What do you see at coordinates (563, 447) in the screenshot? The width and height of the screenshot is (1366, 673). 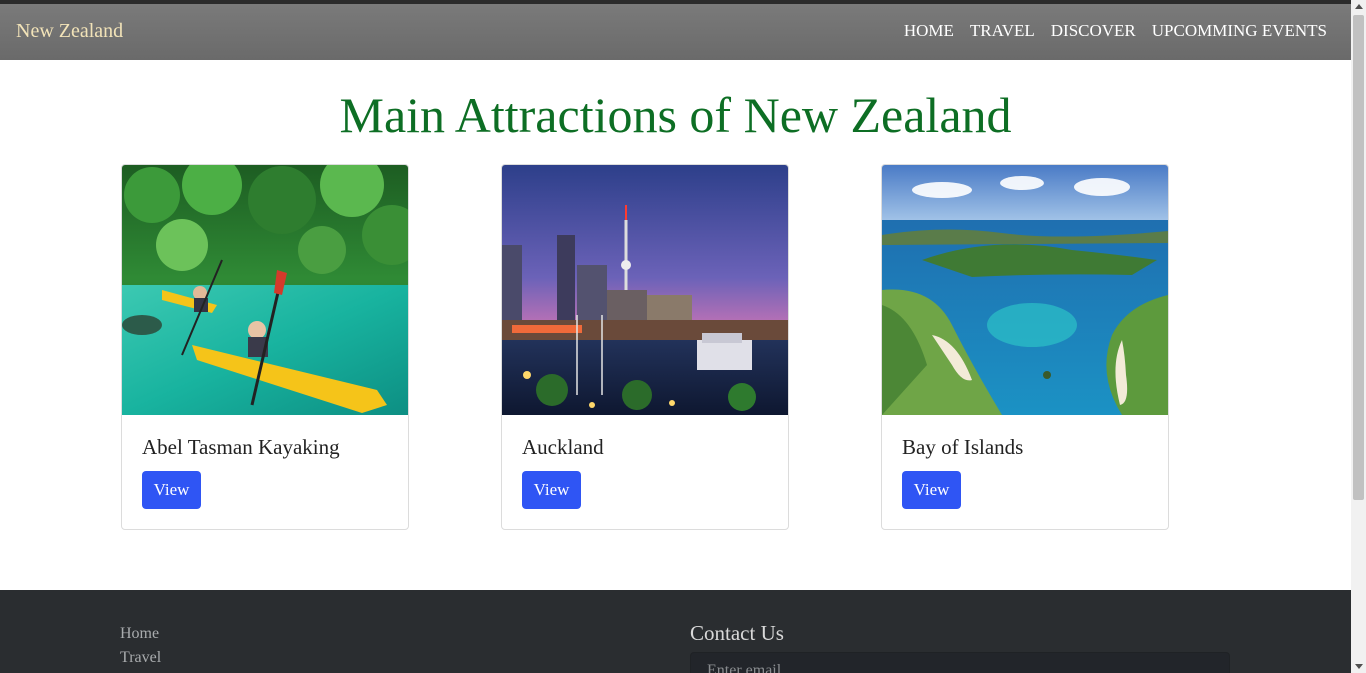 I see `card-title: Auckland` at bounding box center [563, 447].